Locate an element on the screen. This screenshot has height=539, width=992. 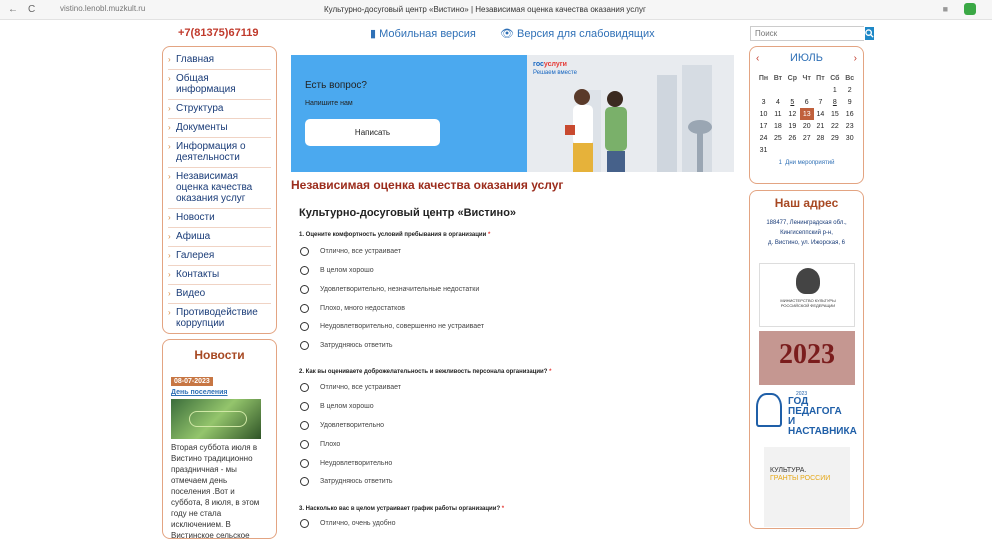
radio-option: Отлично, очень удобно is located at coordinates (348, 523).